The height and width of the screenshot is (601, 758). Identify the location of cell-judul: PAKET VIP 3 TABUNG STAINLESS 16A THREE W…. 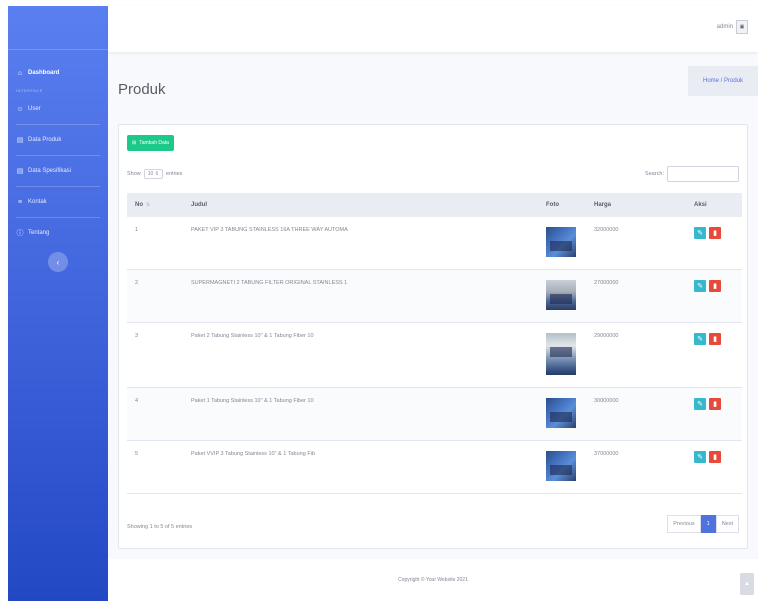
(269, 230).